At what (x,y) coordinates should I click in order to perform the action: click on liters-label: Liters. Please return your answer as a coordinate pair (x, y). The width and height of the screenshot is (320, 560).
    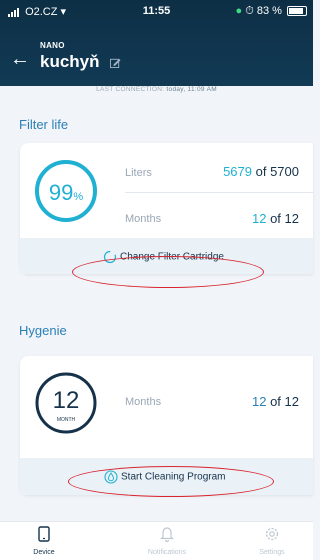
    Looking at the image, I should click on (138, 173).